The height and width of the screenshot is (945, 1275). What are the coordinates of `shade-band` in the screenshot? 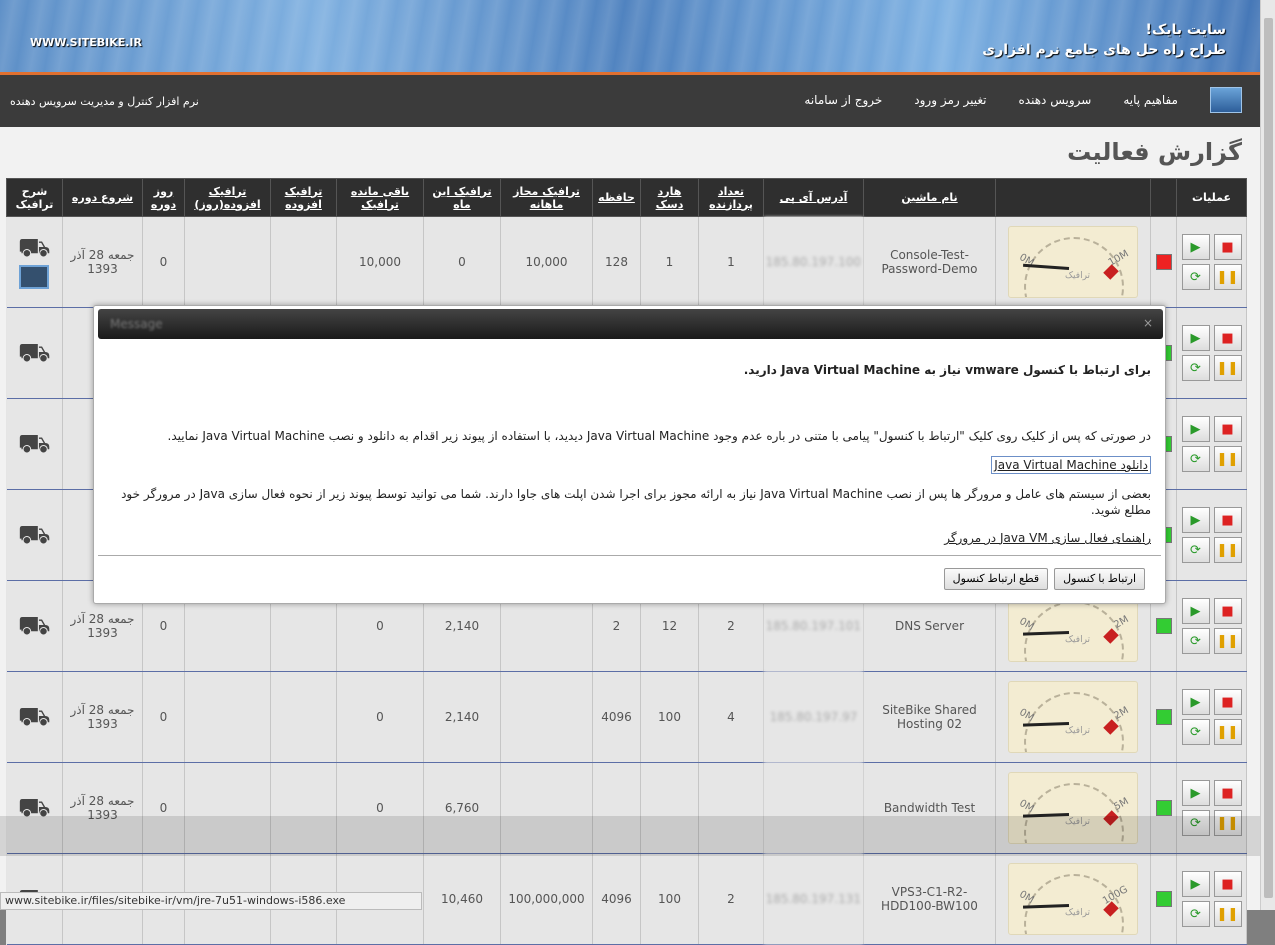 It's located at (630, 836).